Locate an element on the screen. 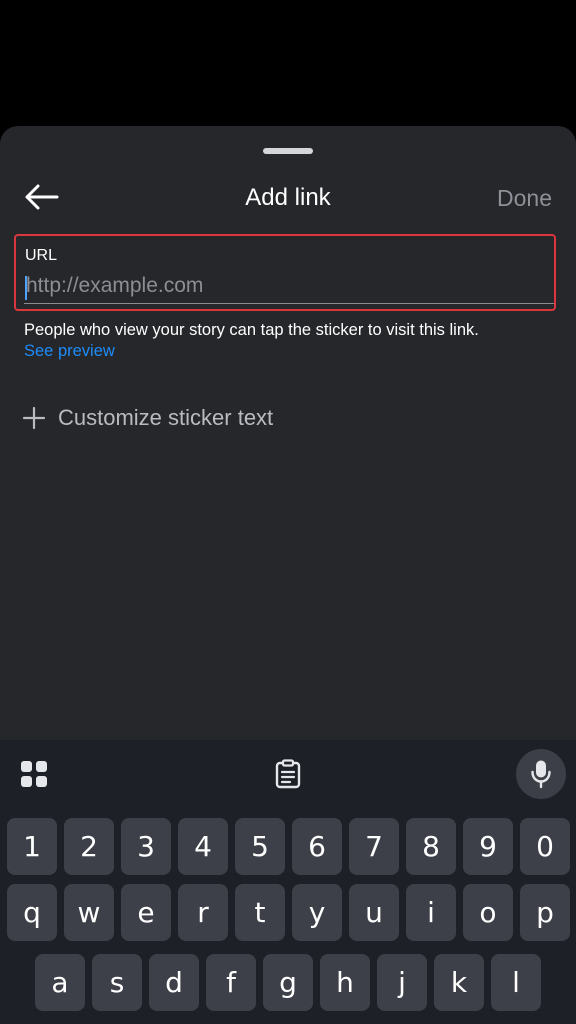 The image size is (576, 1024). microphone-icon is located at coordinates (541, 774).